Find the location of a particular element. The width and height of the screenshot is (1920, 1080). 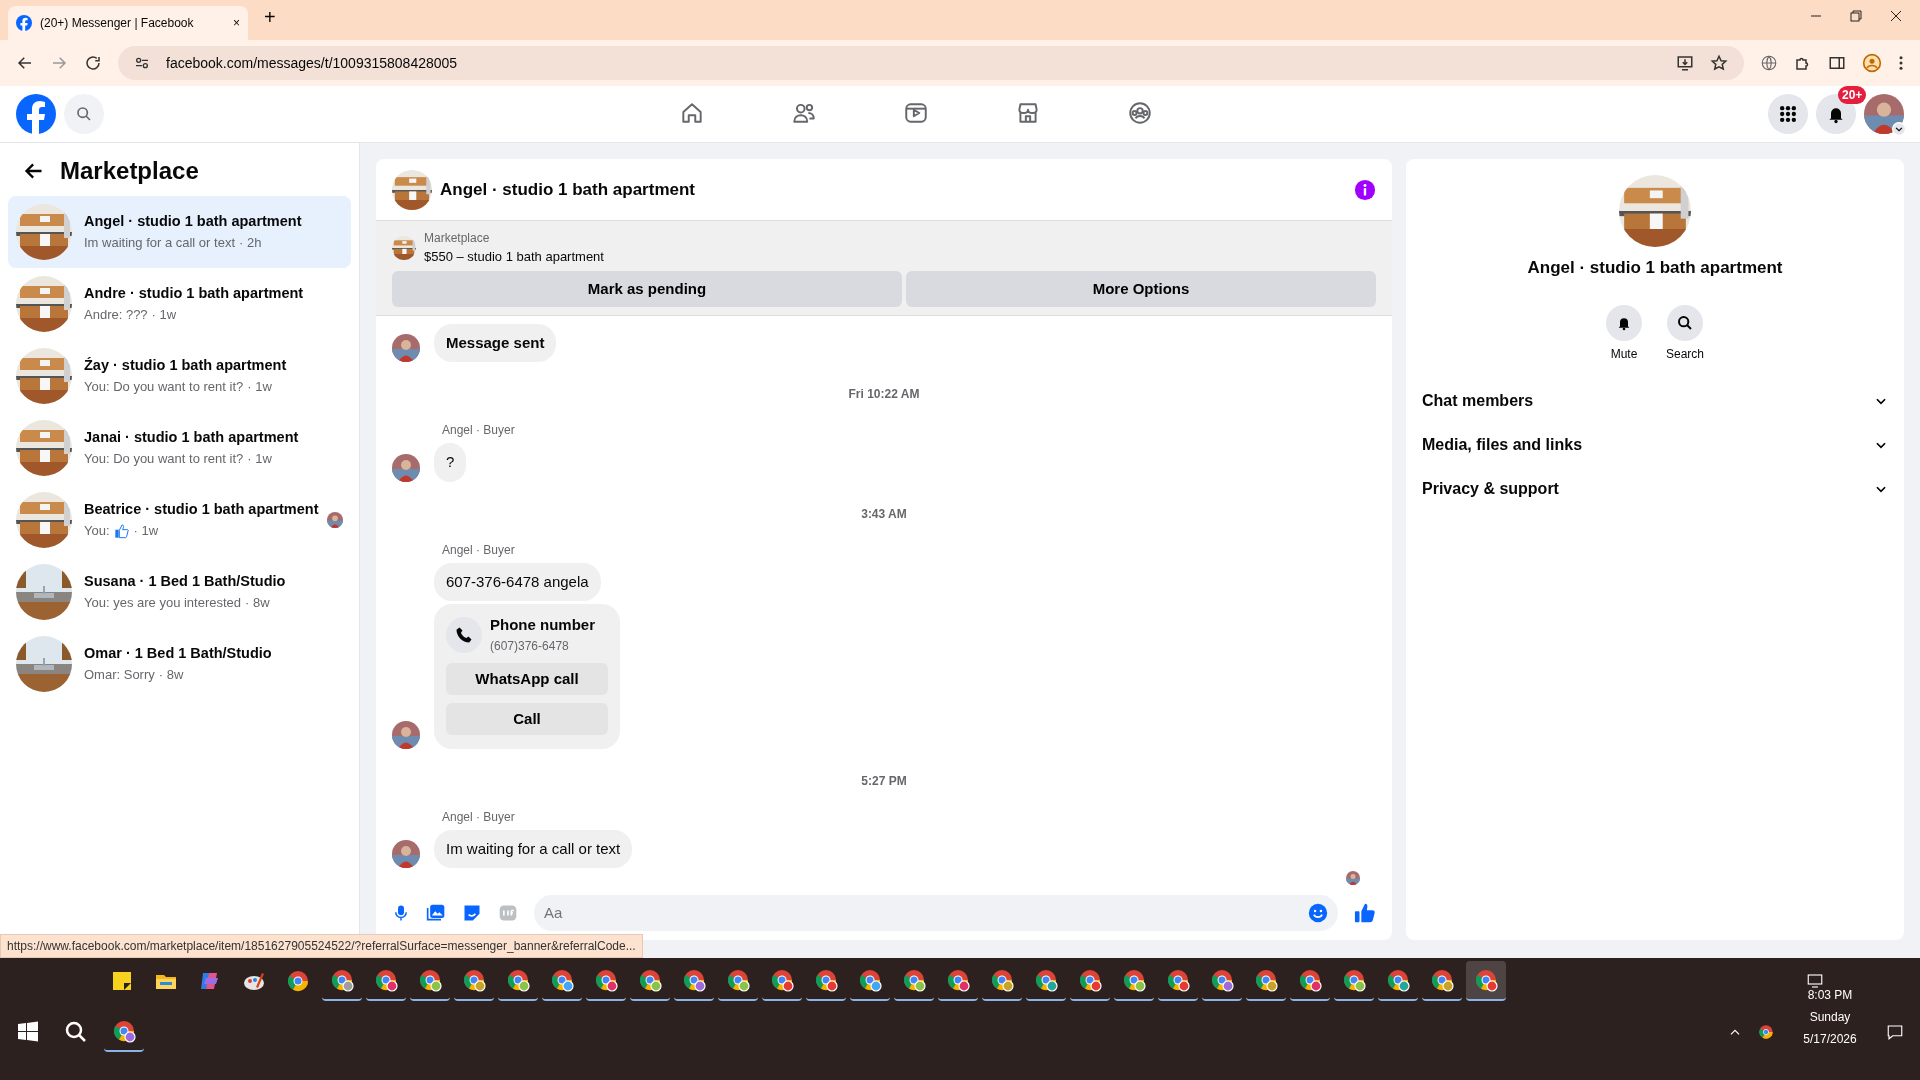

thumbs-up-icon is located at coordinates (1365, 912).